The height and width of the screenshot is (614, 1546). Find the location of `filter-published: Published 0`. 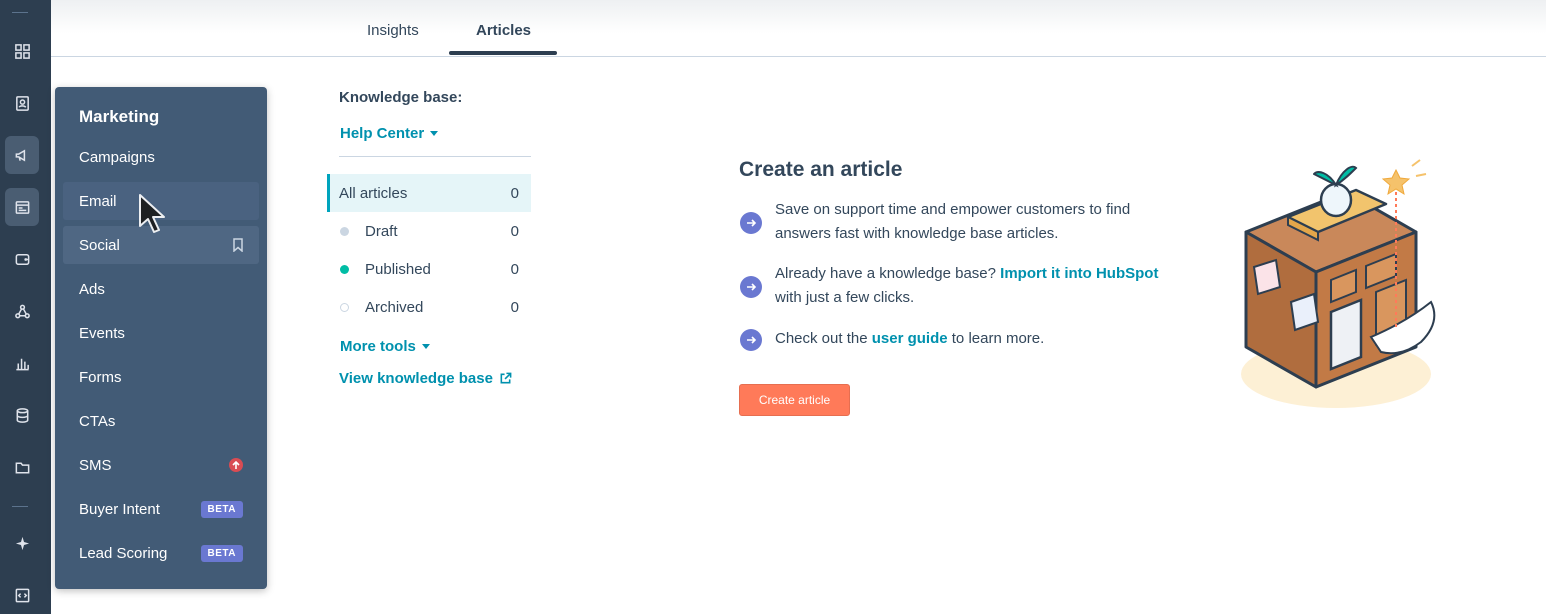

filter-published: Published 0 is located at coordinates (429, 269).